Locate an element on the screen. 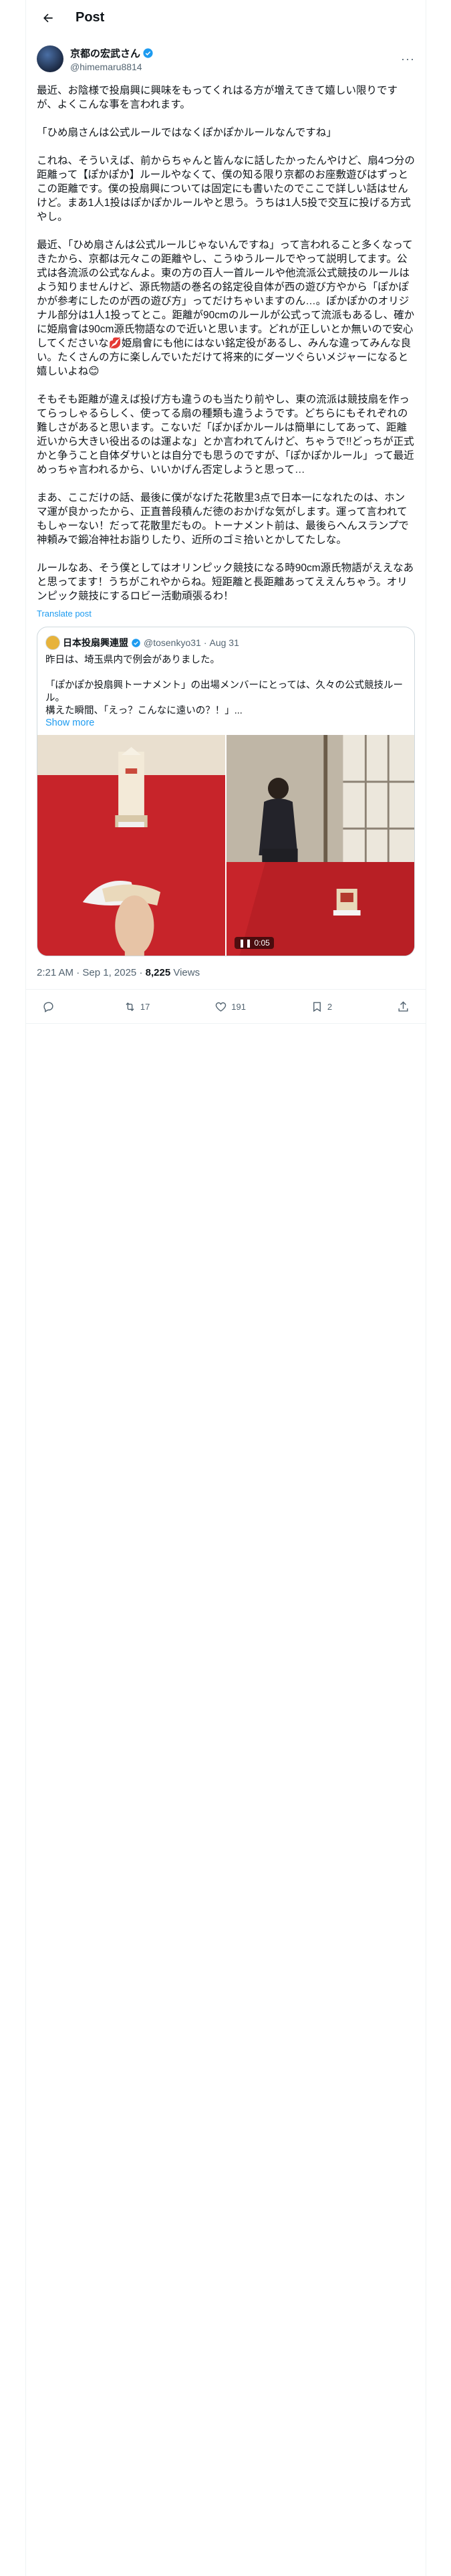  quoted-handle: @tosenkyo31 is located at coordinates (172, 643).